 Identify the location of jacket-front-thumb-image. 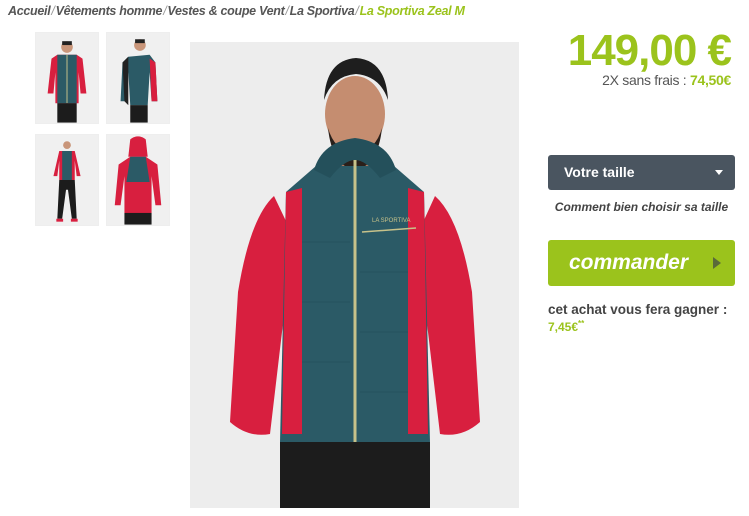
(67, 78).